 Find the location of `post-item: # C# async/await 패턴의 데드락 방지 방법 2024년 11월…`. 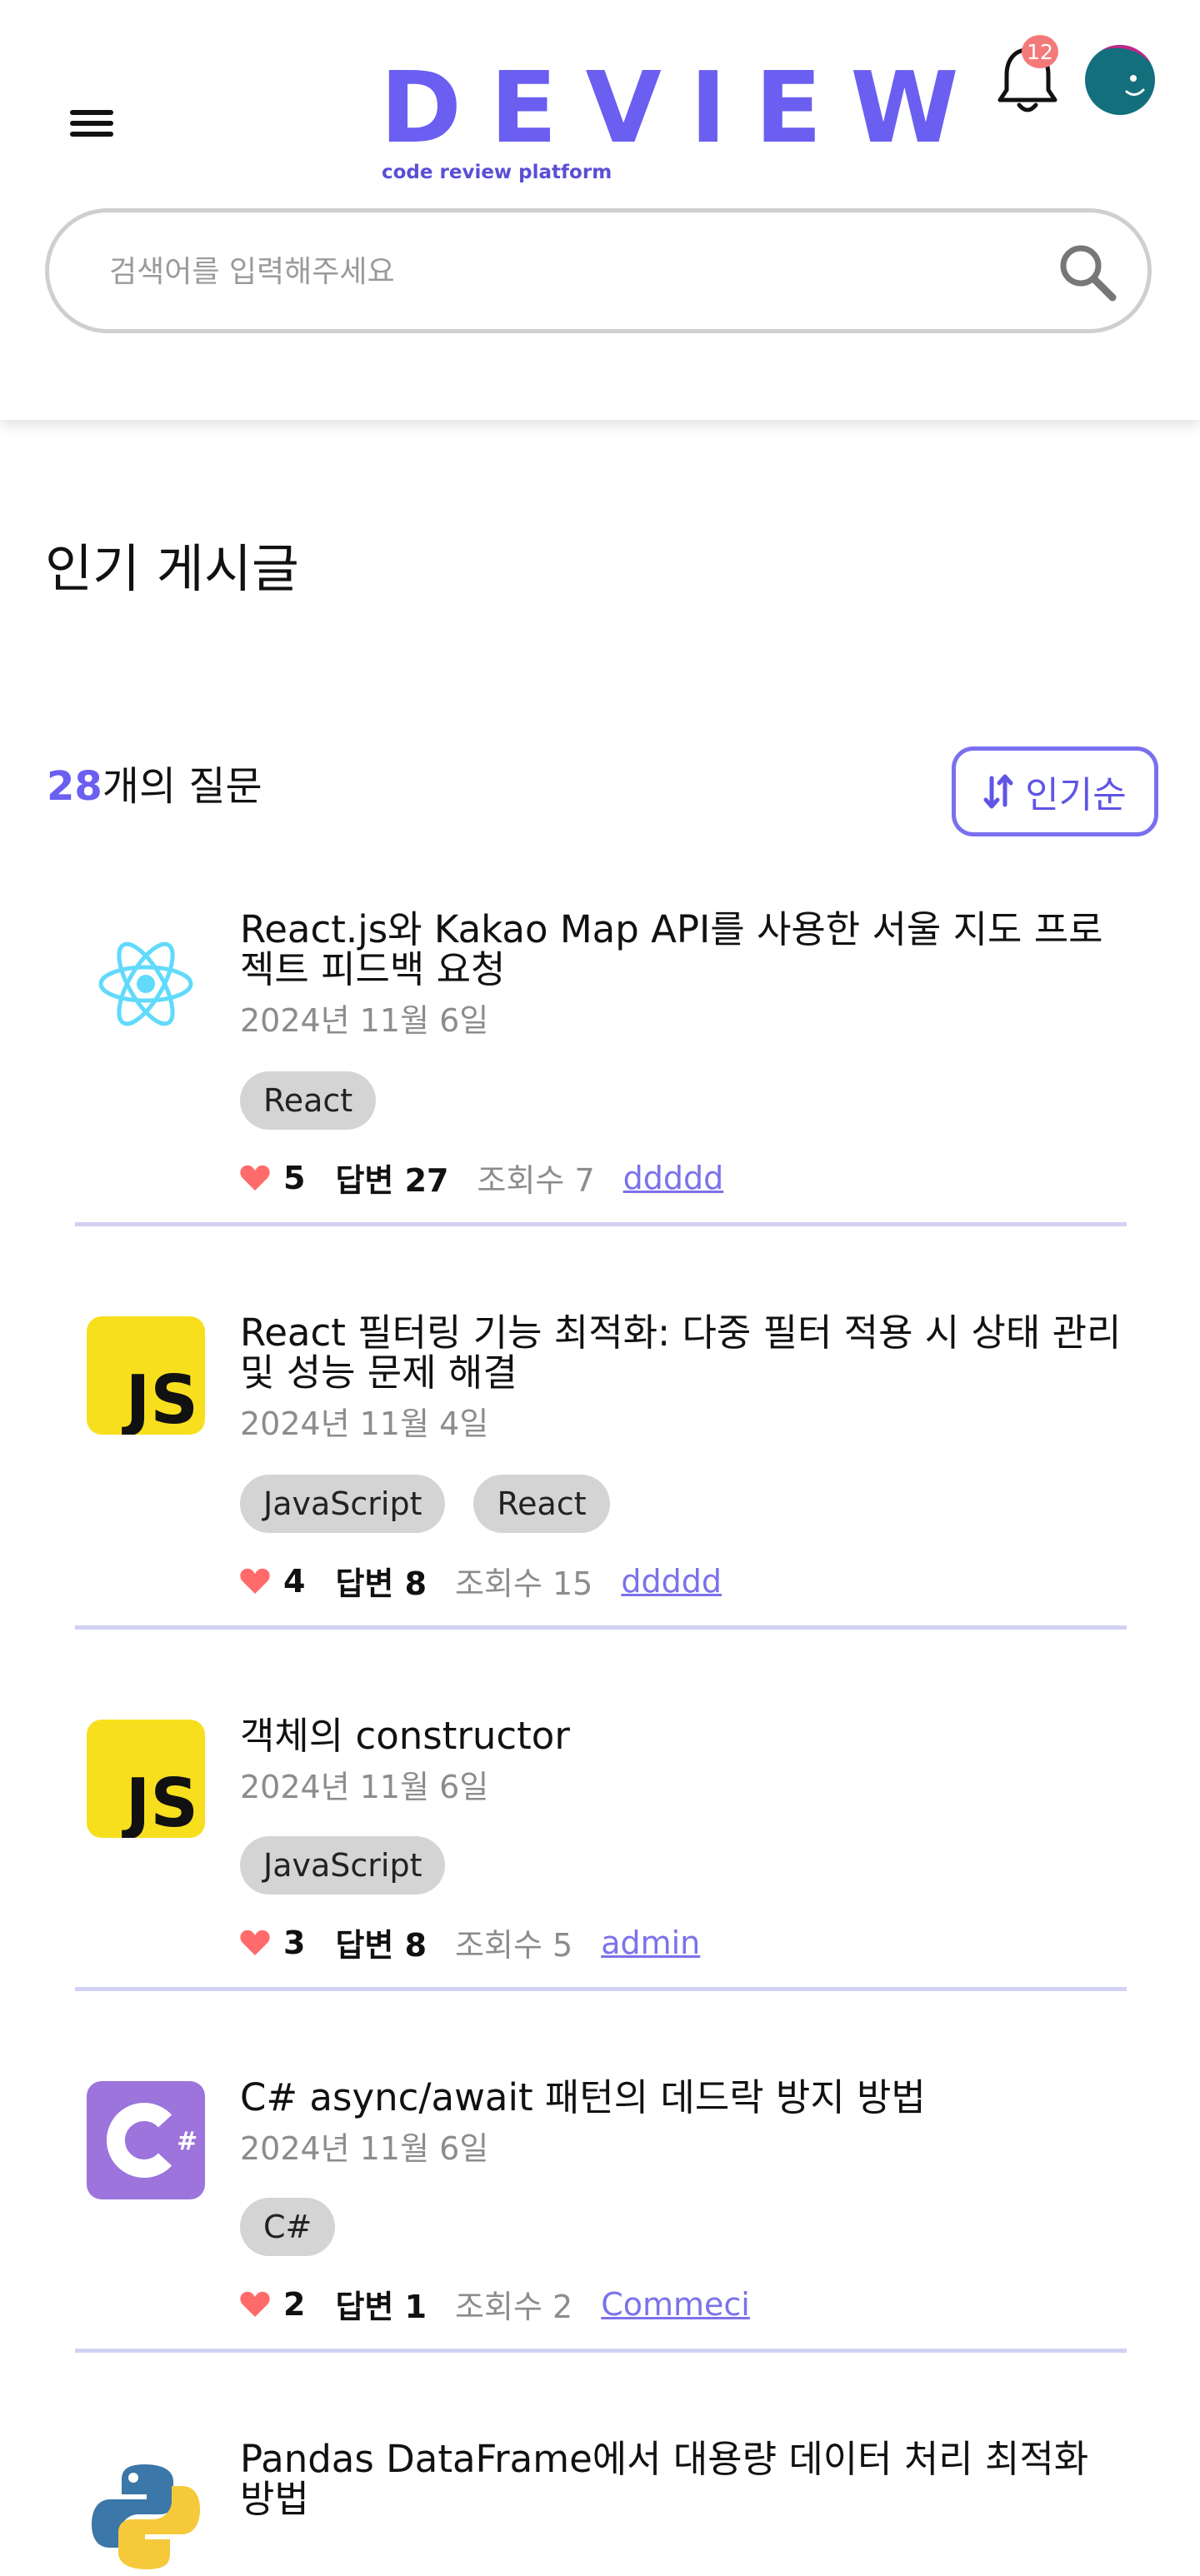

post-item: # C# async/await 패턴의 데드락 방지 방법 2024년 11월… is located at coordinates (601, 2218).